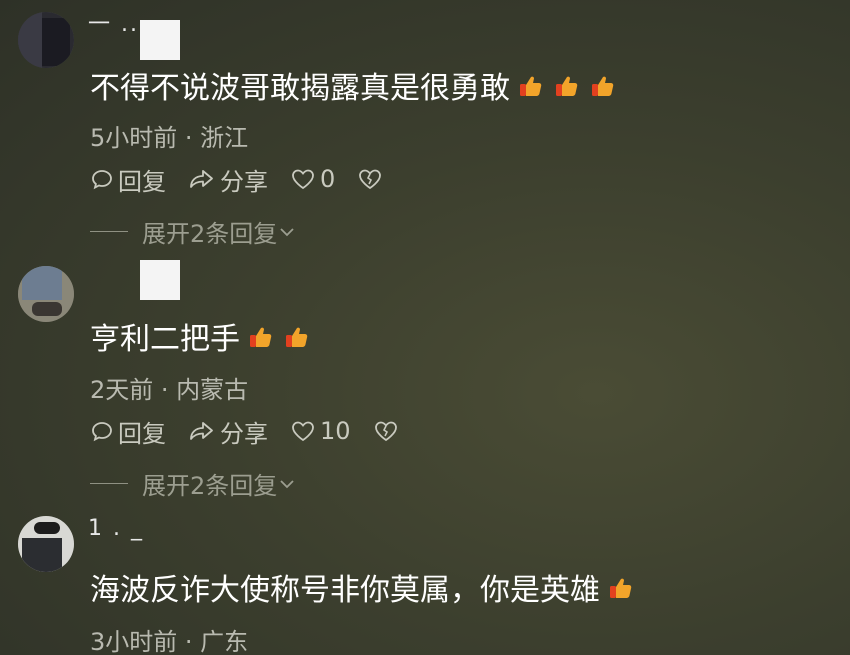  I want to click on like-button: 0, so click(312, 179).